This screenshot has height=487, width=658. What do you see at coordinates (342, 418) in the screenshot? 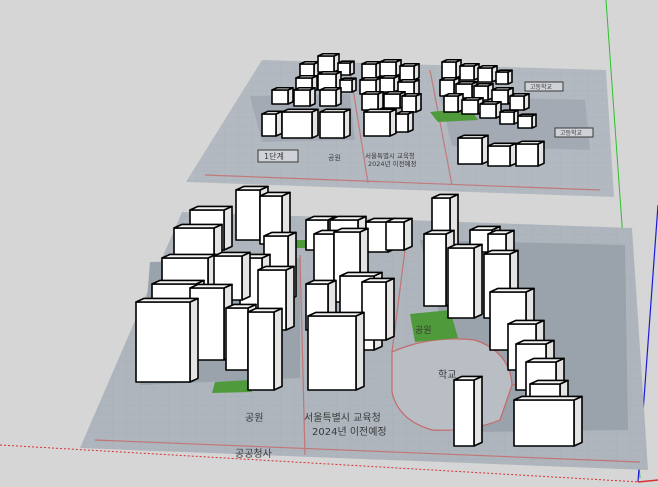
I see `bottom-label-office-1: 서울특별시 교육청` at bounding box center [342, 418].